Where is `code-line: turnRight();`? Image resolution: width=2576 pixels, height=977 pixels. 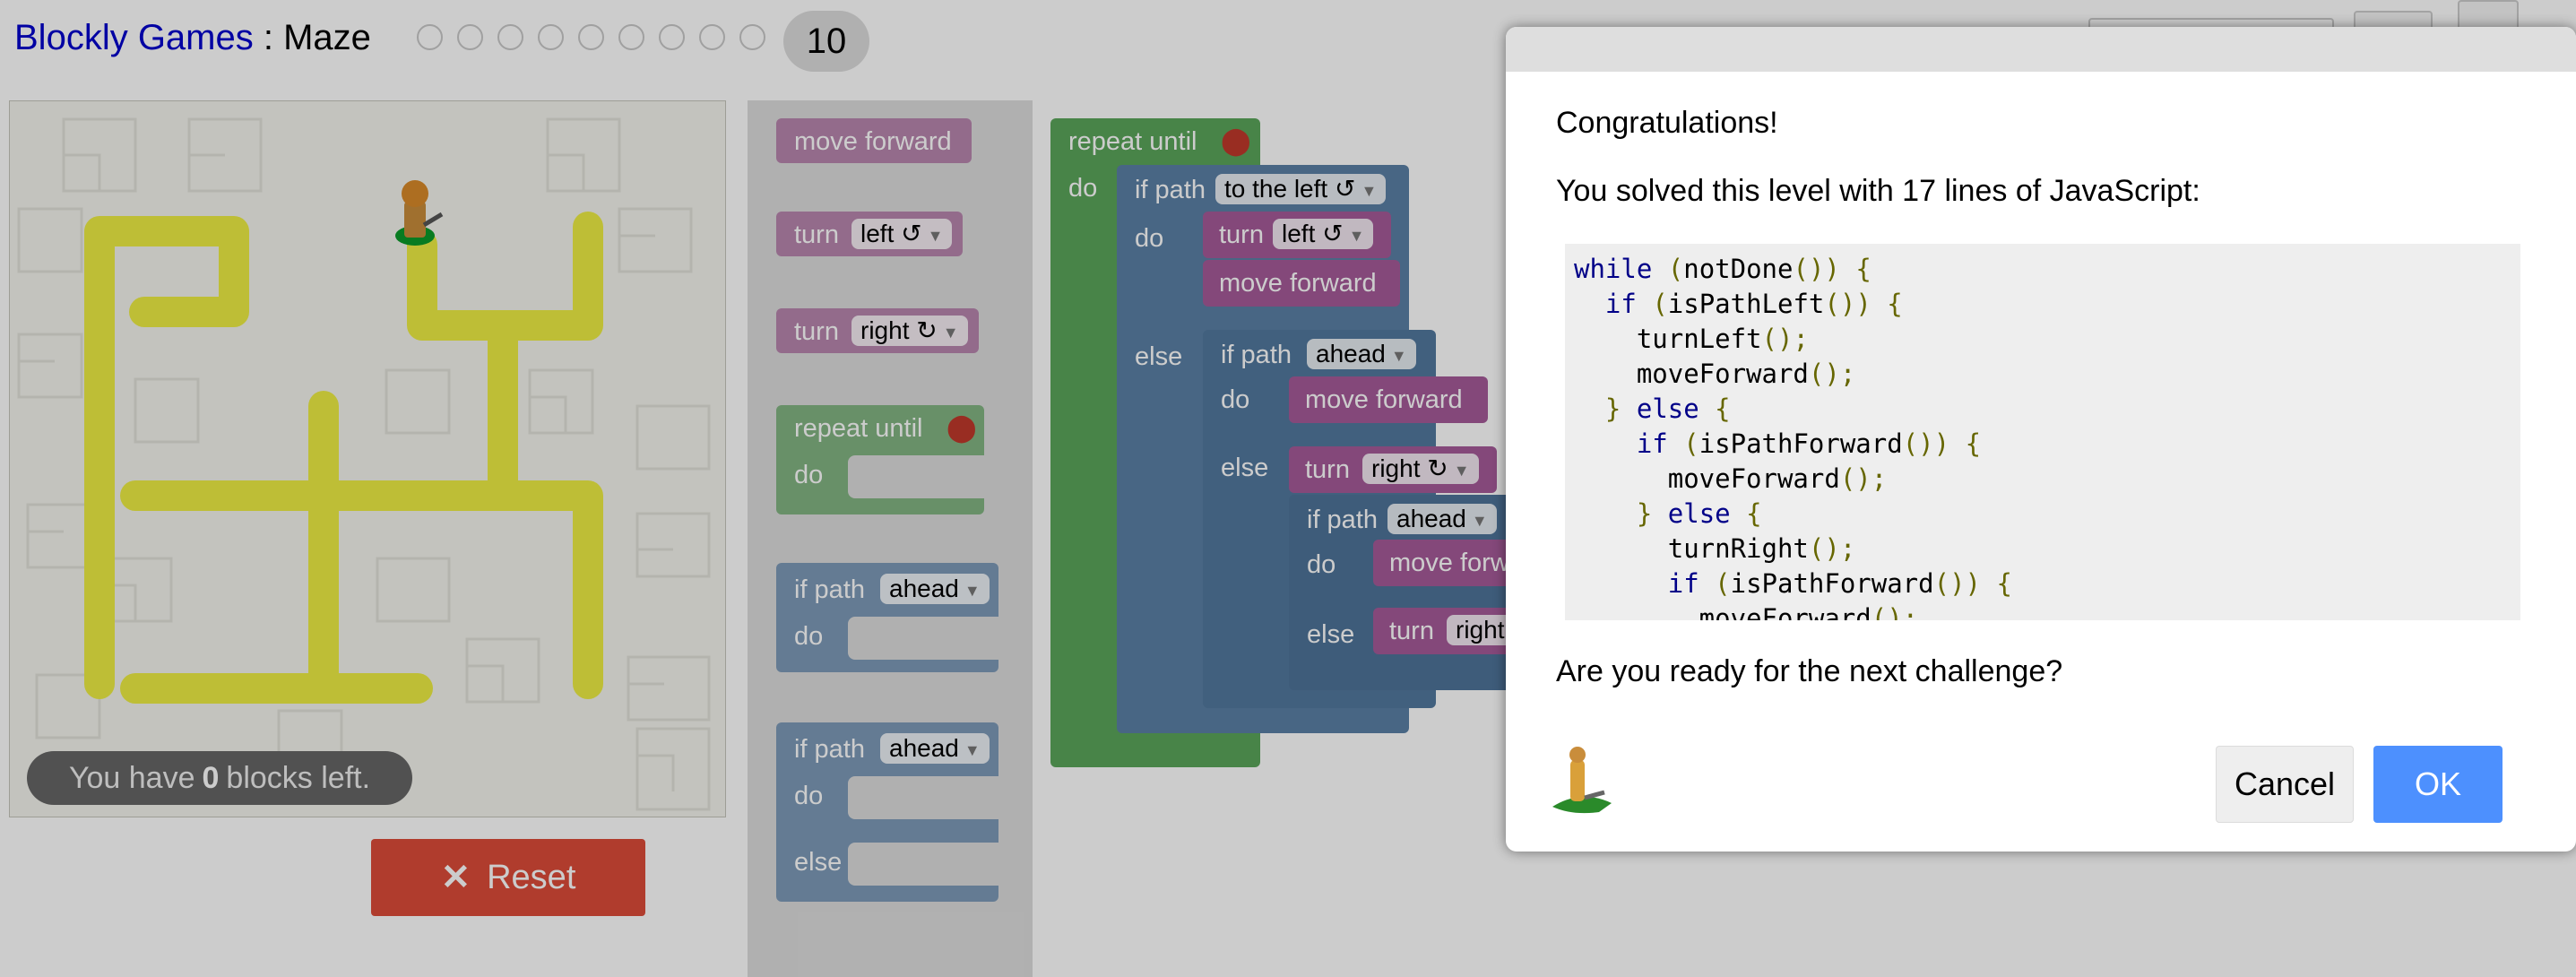
code-line: turnRight(); is located at coordinates (1715, 548).